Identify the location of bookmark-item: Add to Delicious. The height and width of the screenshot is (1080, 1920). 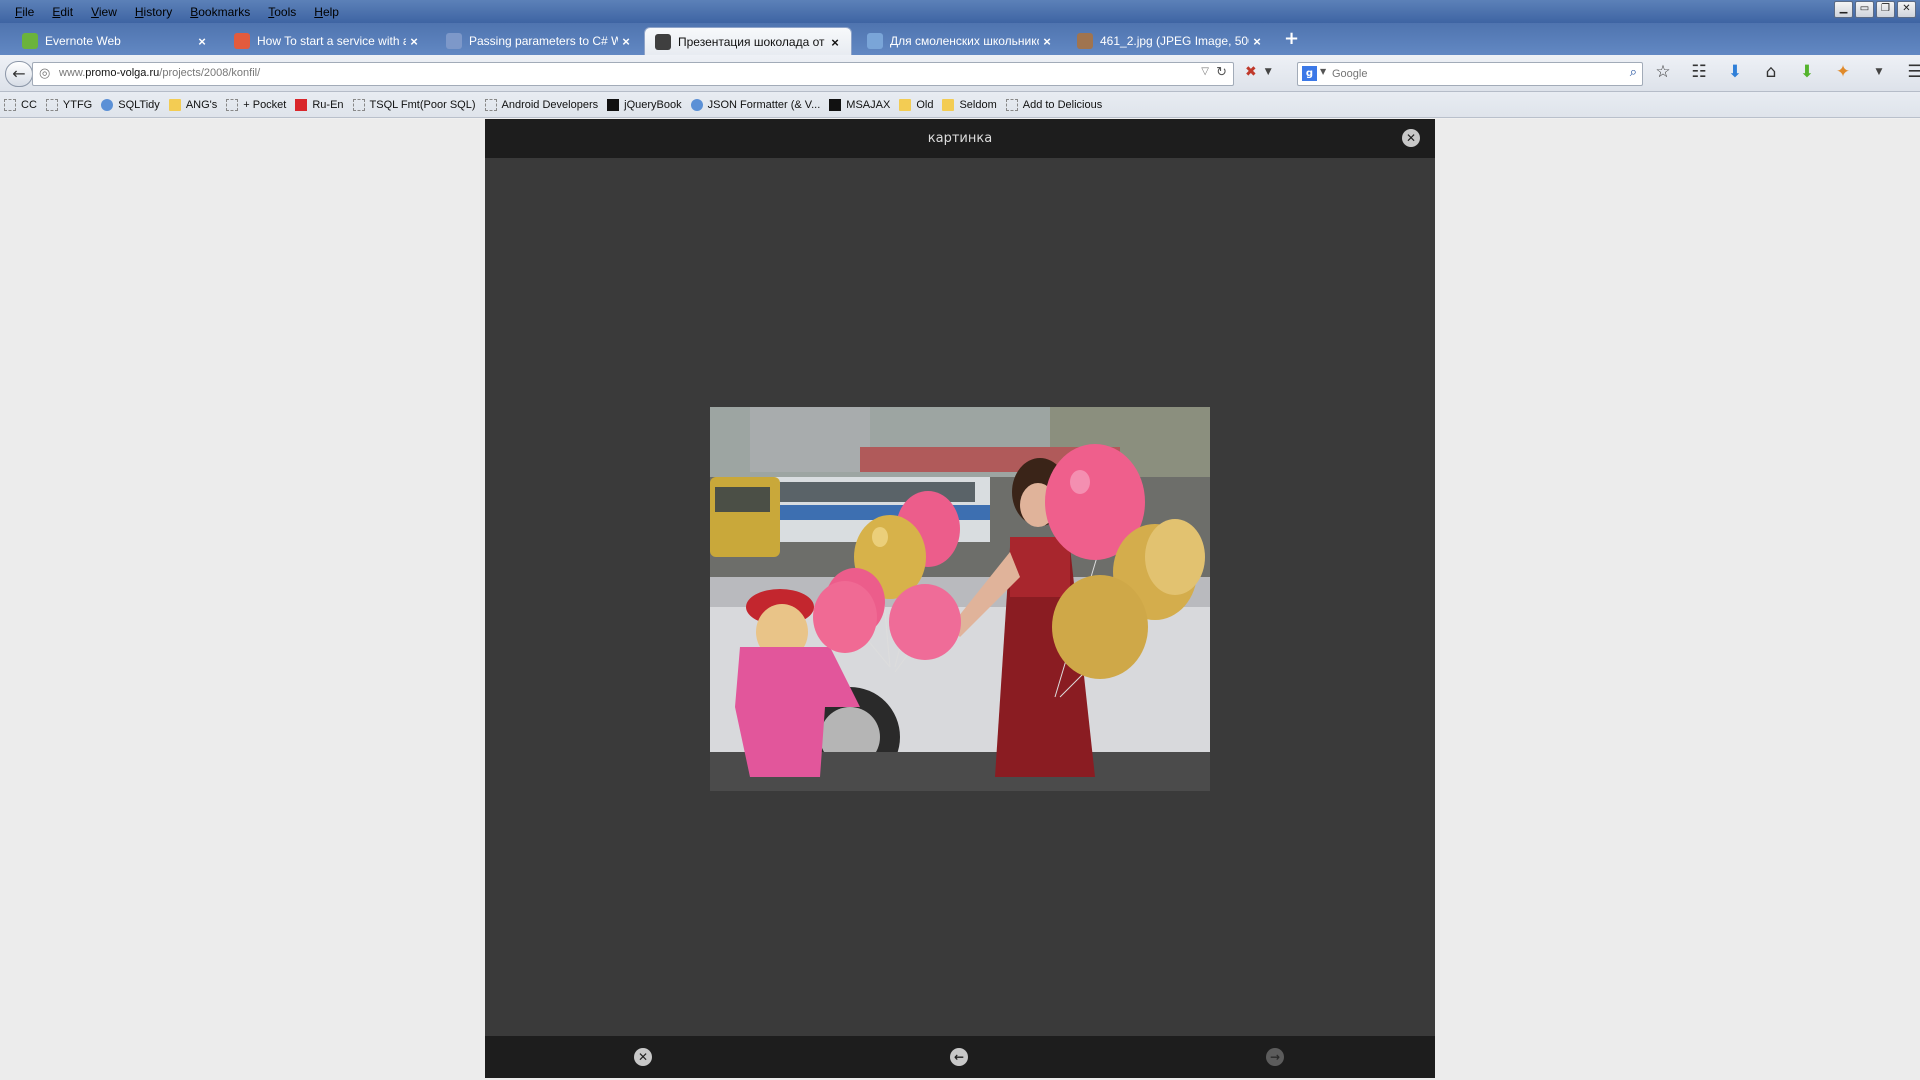
(1054, 104).